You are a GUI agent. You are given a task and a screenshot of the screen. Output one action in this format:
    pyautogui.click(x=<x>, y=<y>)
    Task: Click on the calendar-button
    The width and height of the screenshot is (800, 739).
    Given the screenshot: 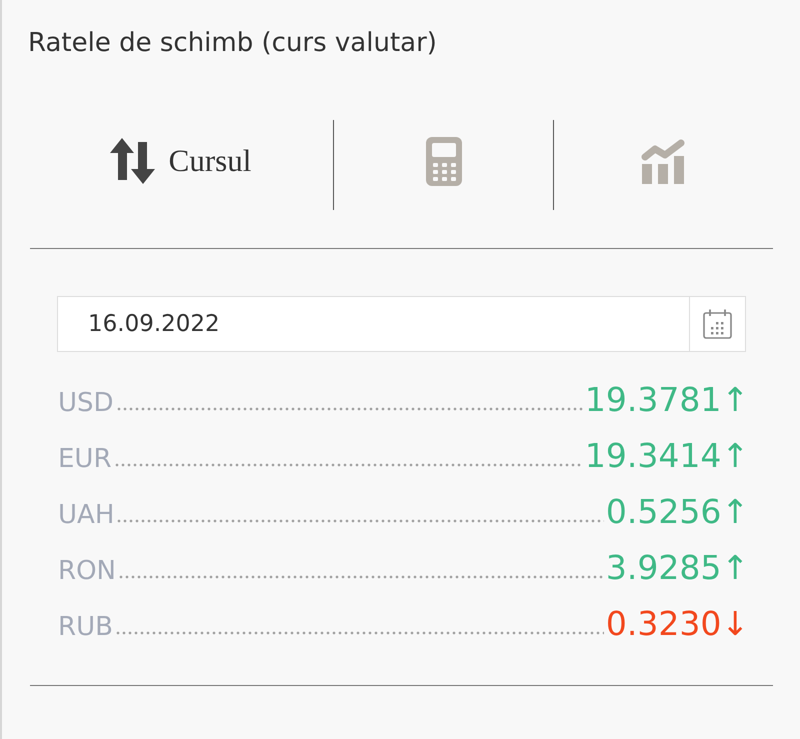 What is the action you would take?
    pyautogui.click(x=718, y=324)
    